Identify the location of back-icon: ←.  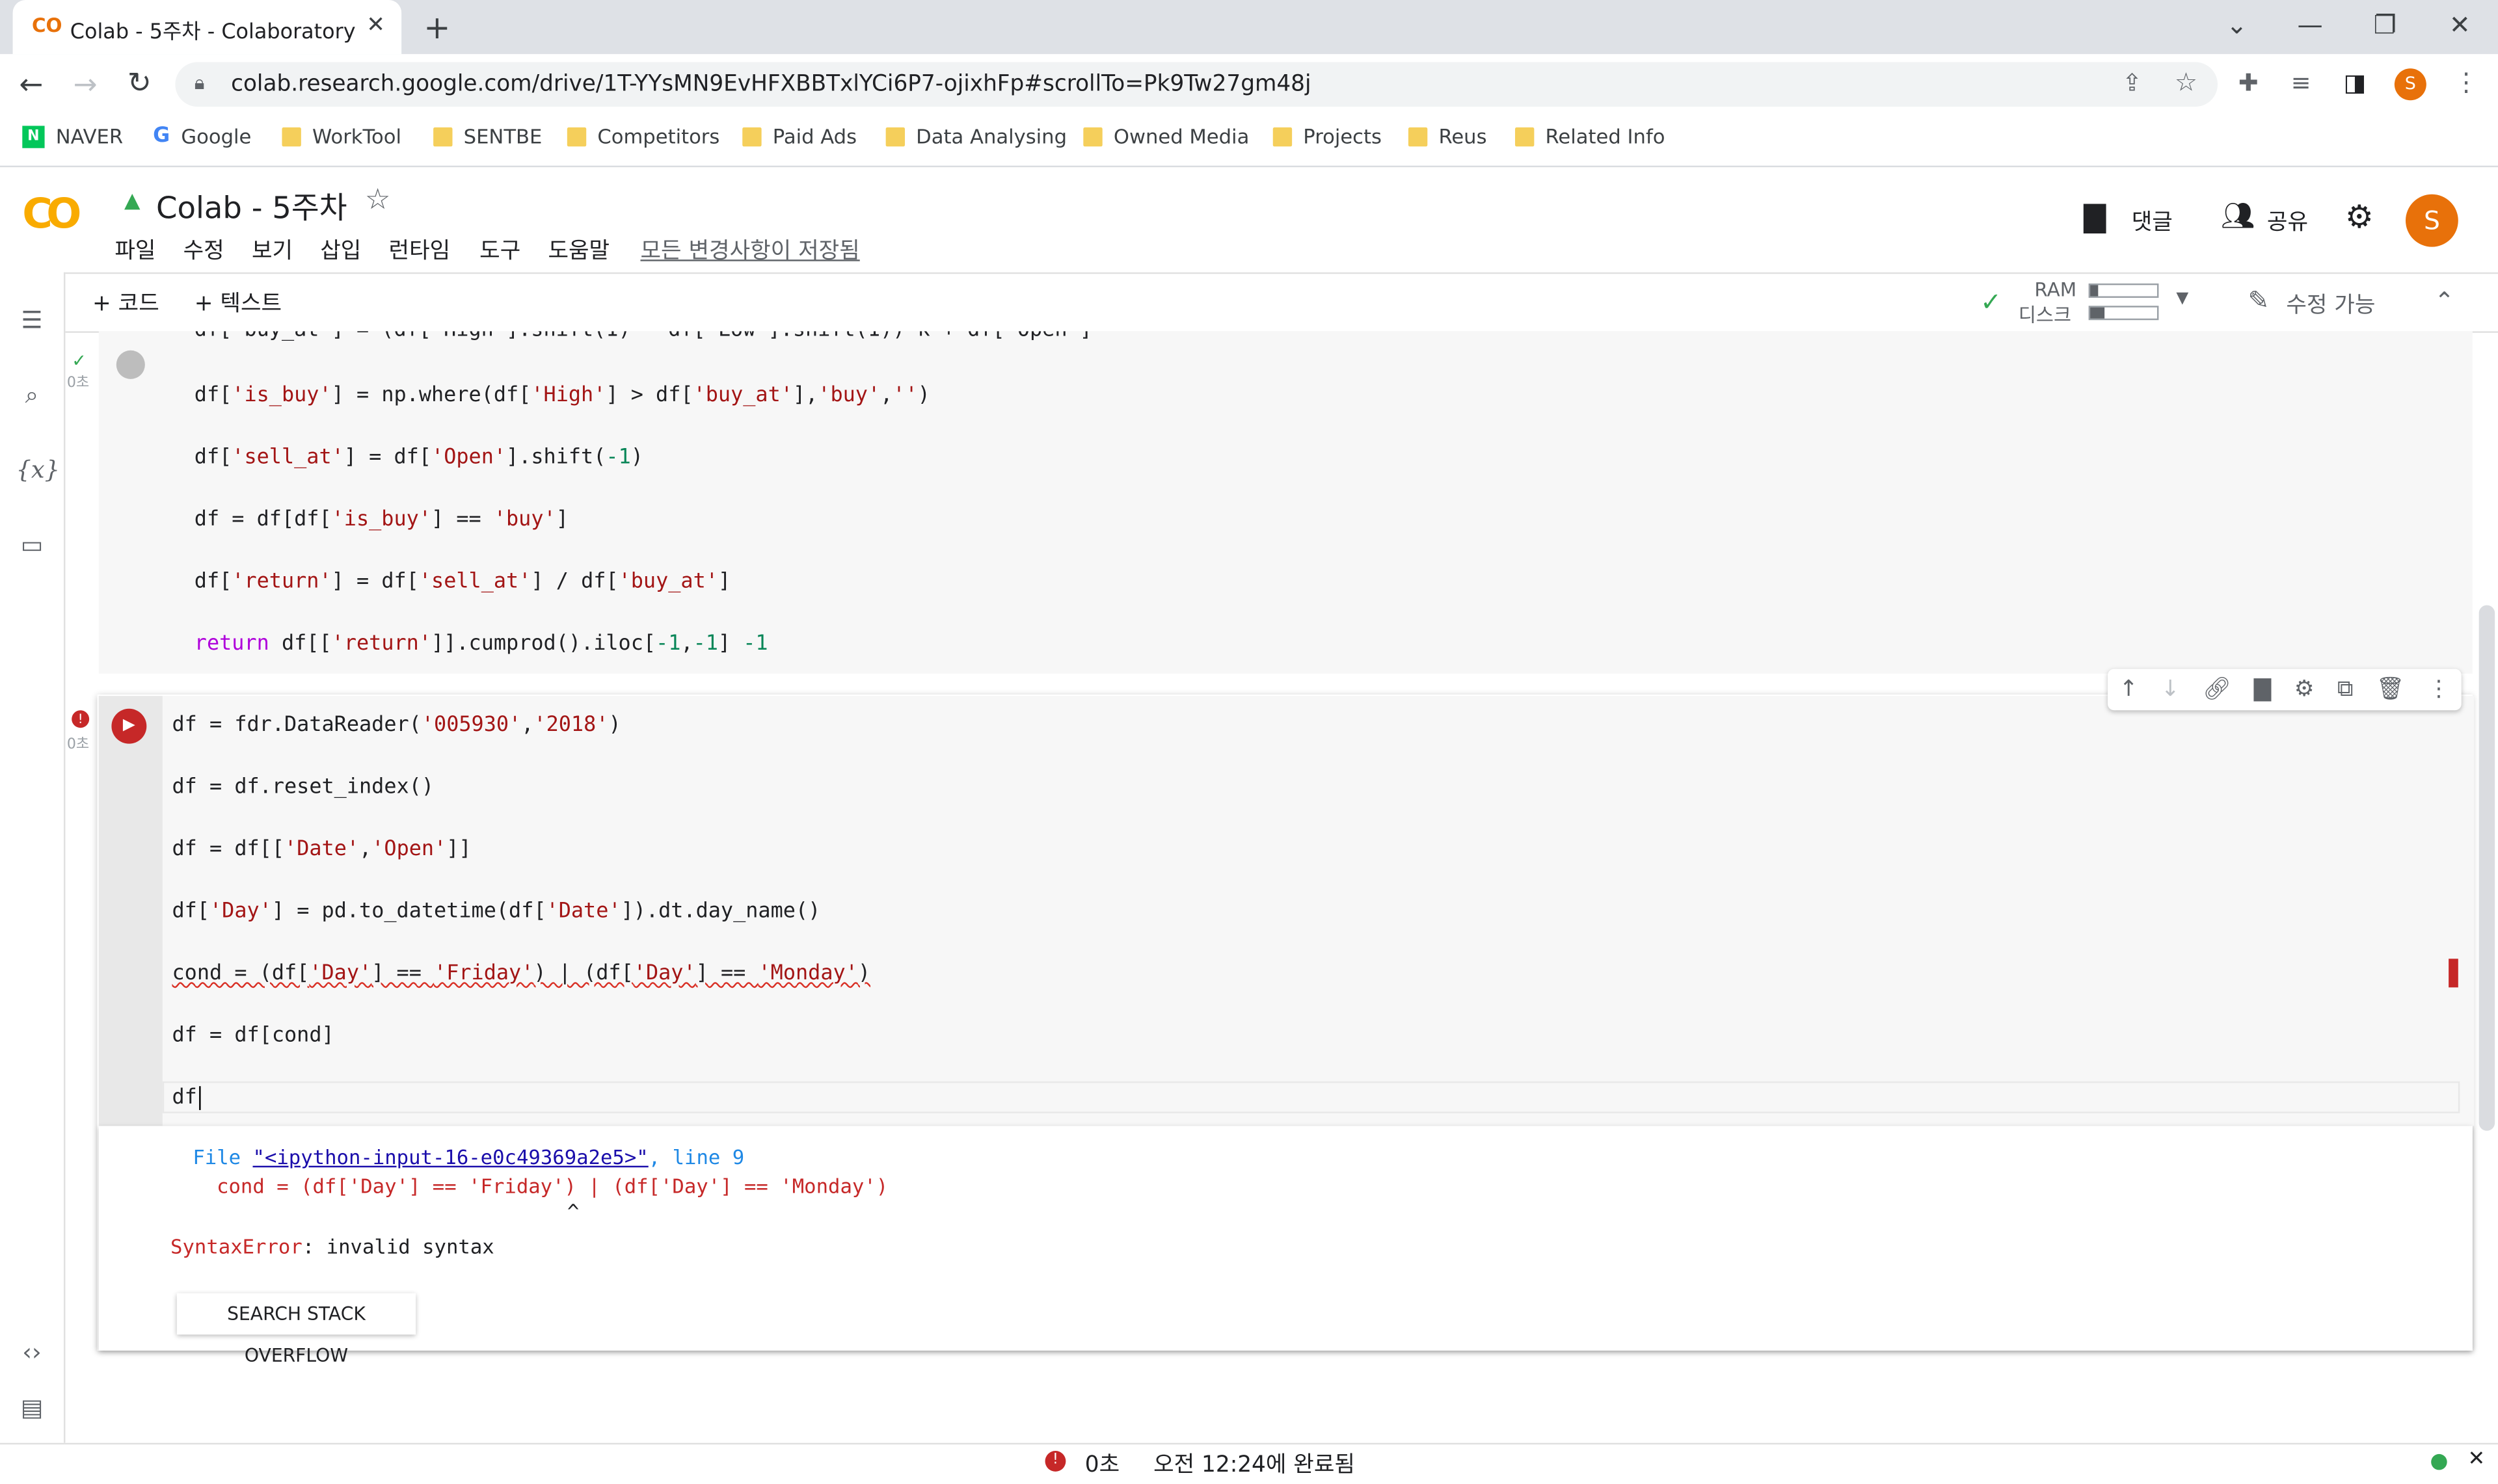
(31, 85).